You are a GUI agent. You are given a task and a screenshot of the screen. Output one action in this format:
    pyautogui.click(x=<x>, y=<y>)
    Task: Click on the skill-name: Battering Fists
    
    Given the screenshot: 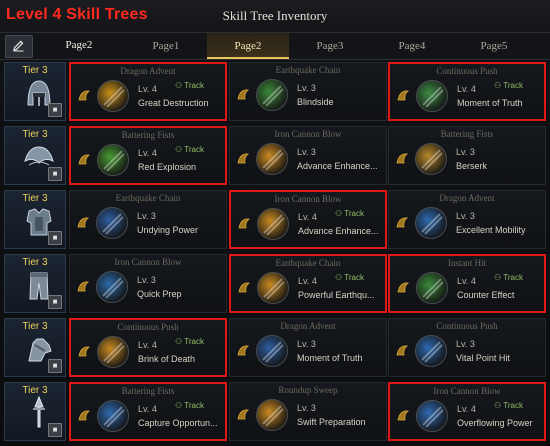 What is the action you would take?
    pyautogui.click(x=148, y=391)
    